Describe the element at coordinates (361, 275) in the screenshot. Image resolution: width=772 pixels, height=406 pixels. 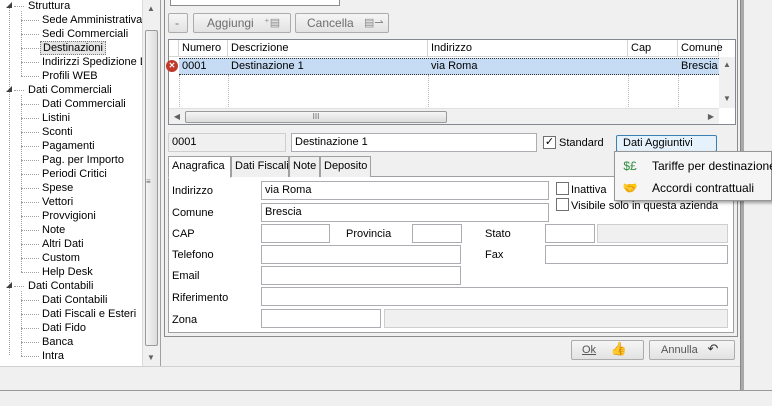
I see `email-field` at that location.